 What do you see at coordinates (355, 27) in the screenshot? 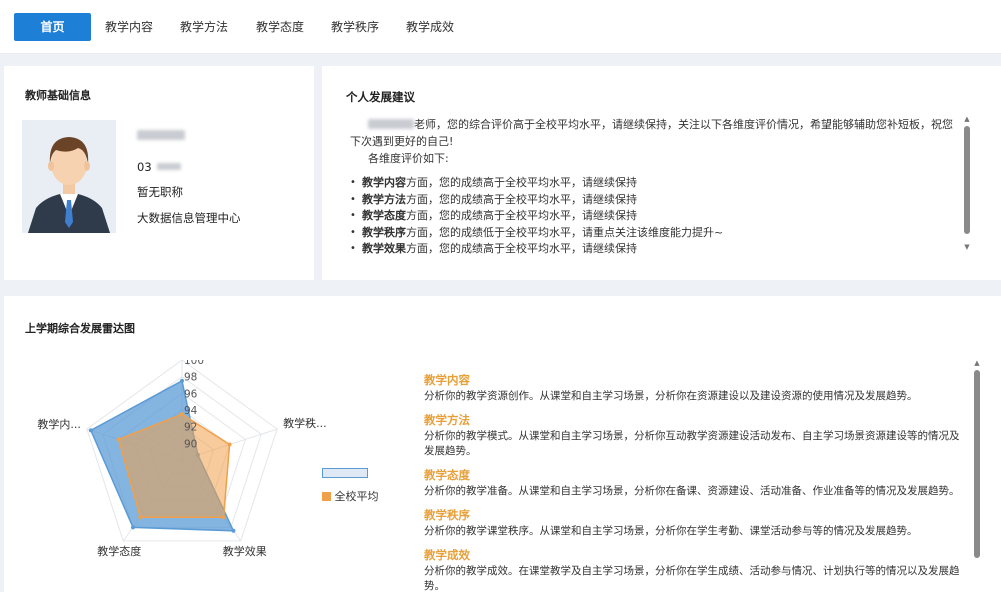
I see `tab-teaching-order: 教学秩序` at bounding box center [355, 27].